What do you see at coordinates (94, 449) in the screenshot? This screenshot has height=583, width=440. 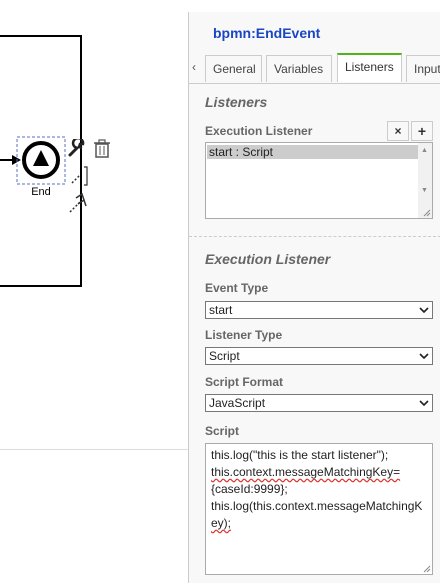 I see `canvas-divider` at bounding box center [94, 449].